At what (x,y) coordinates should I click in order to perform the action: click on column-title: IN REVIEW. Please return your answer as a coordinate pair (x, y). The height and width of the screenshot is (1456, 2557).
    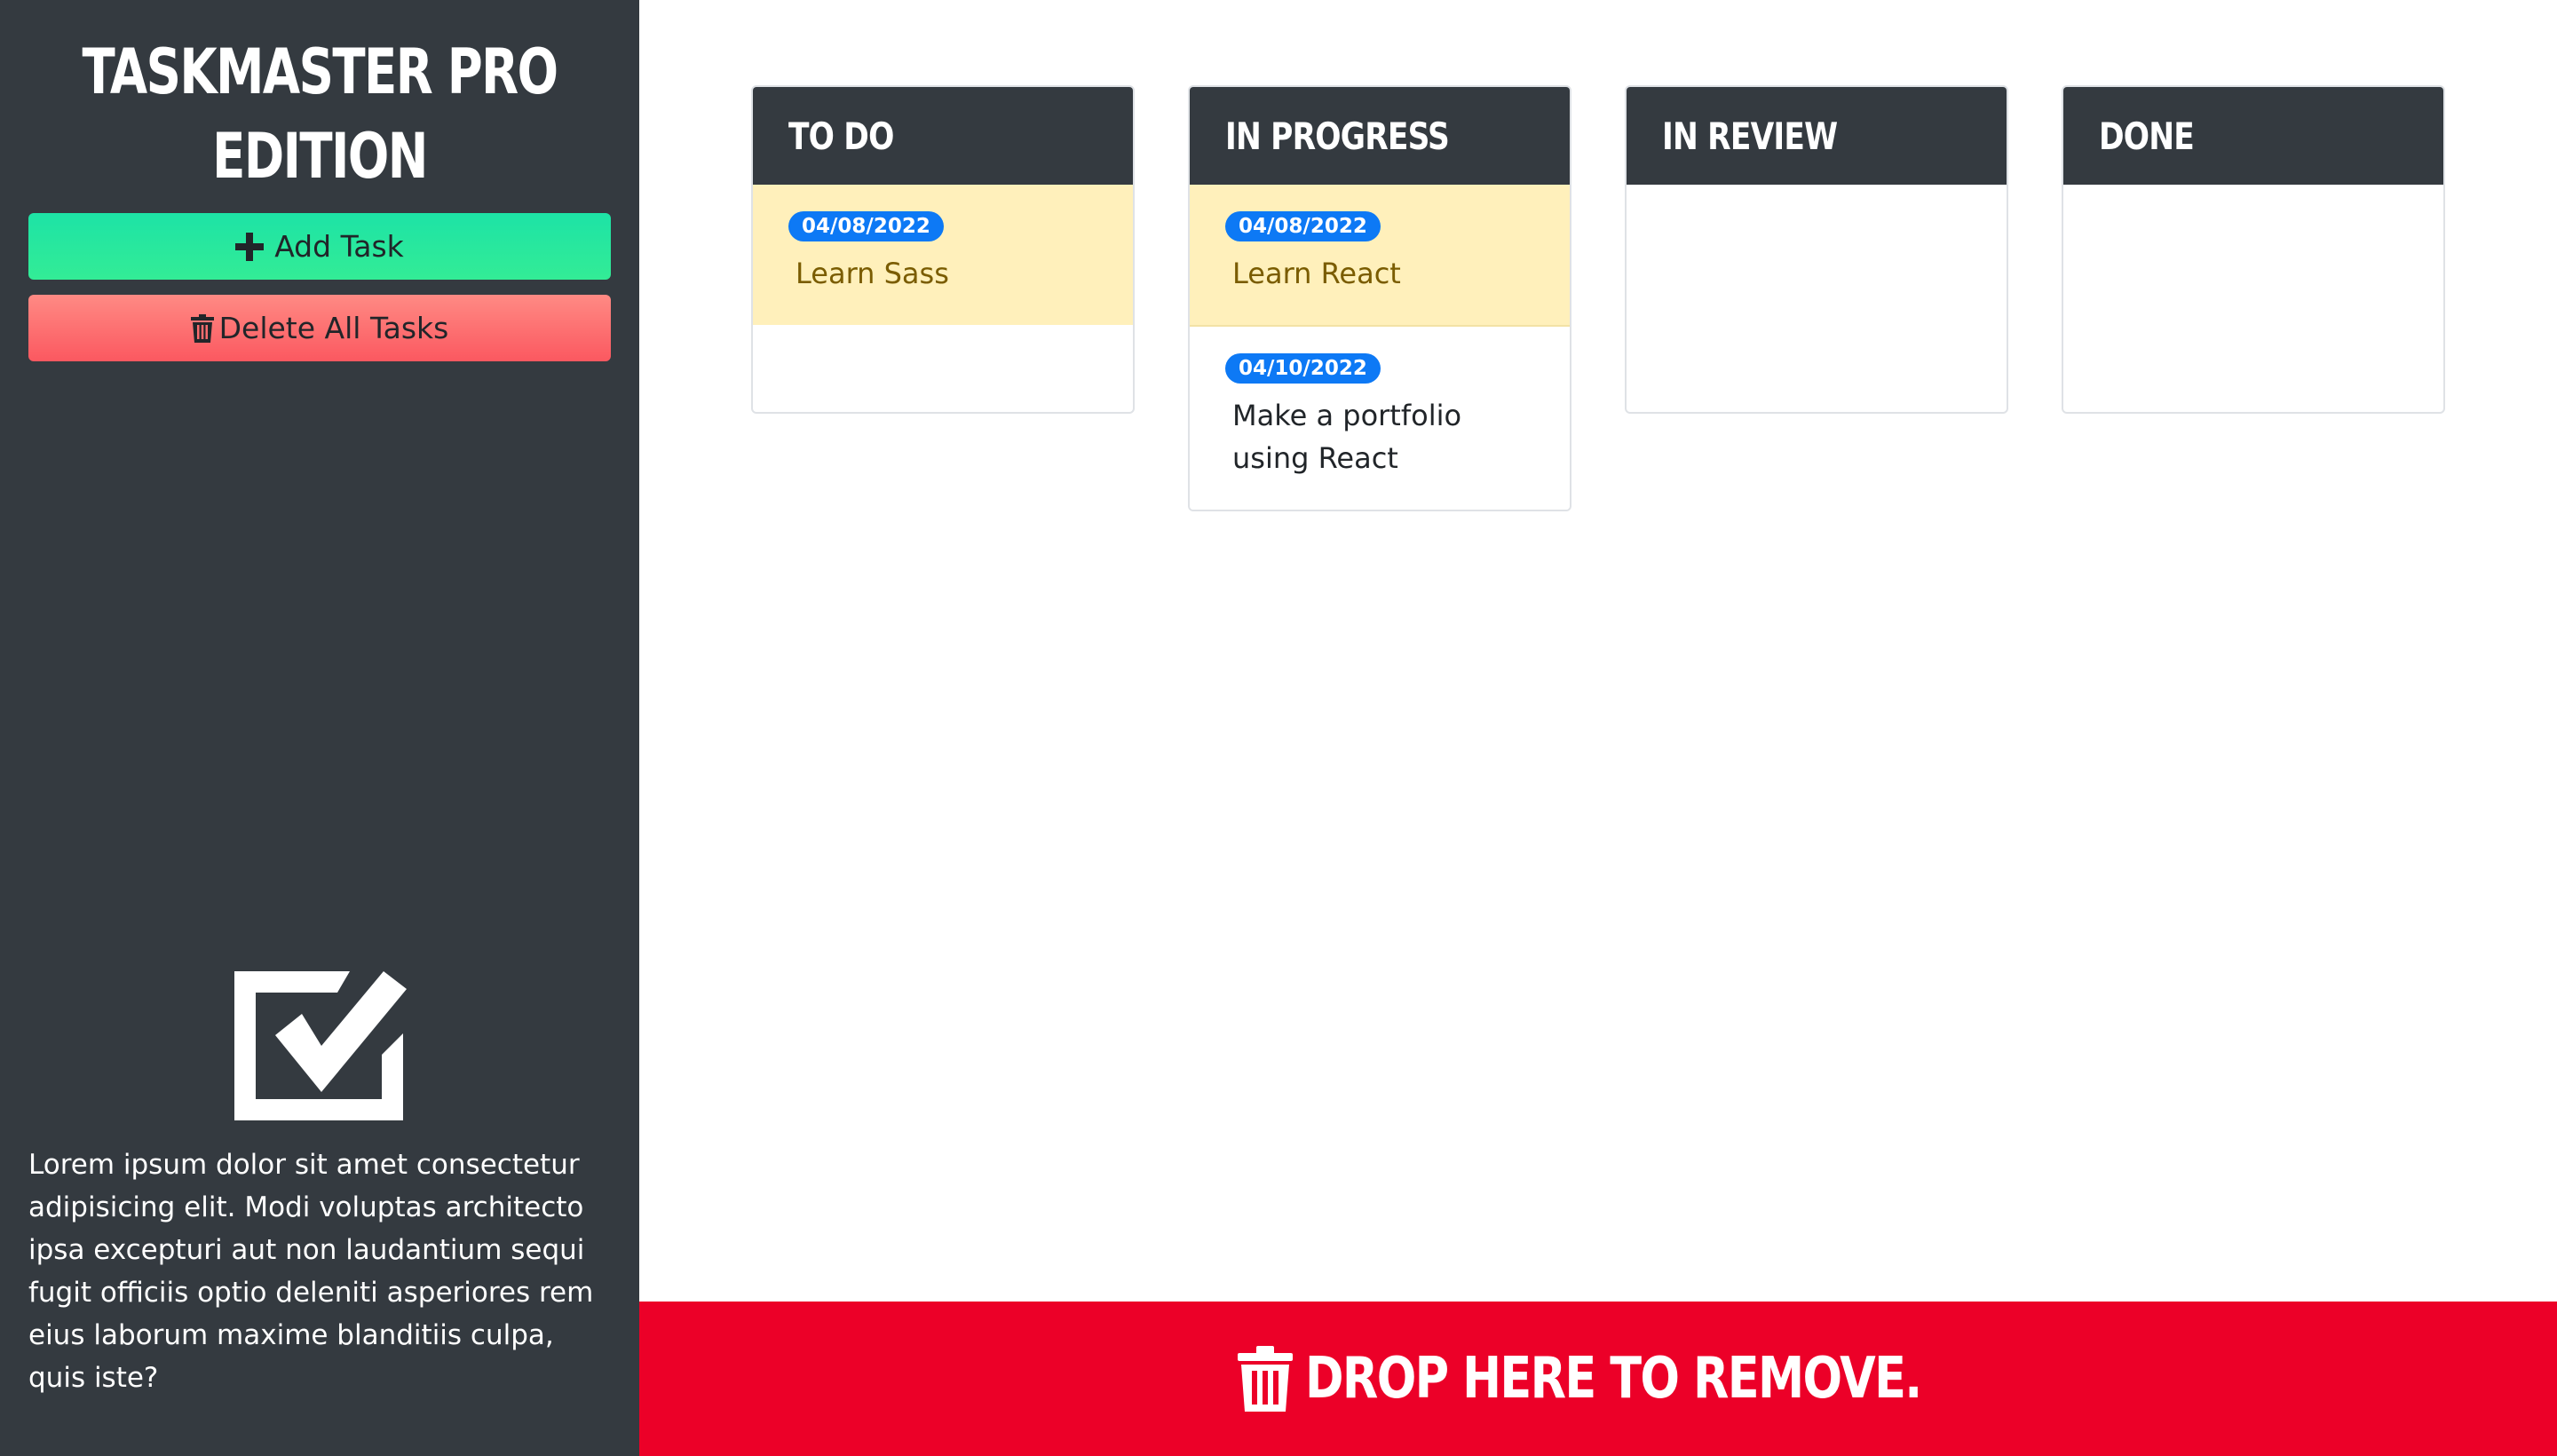
    Looking at the image, I should click on (1750, 136).